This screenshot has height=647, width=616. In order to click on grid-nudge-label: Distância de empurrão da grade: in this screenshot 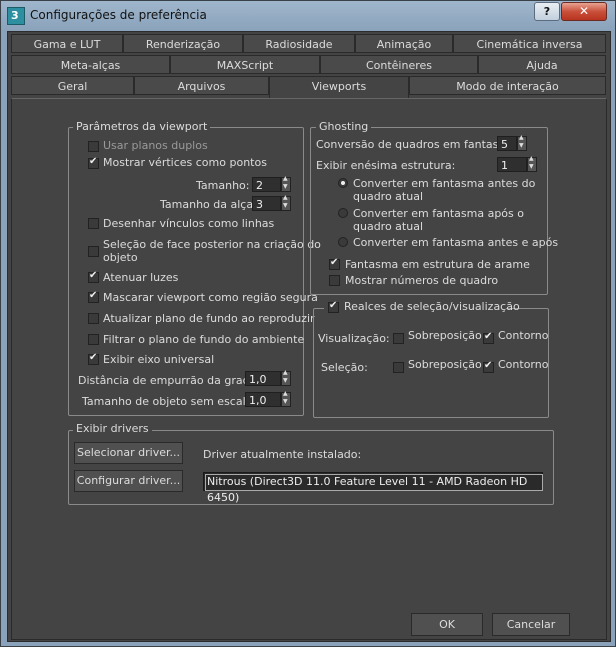, I will do `click(169, 380)`.